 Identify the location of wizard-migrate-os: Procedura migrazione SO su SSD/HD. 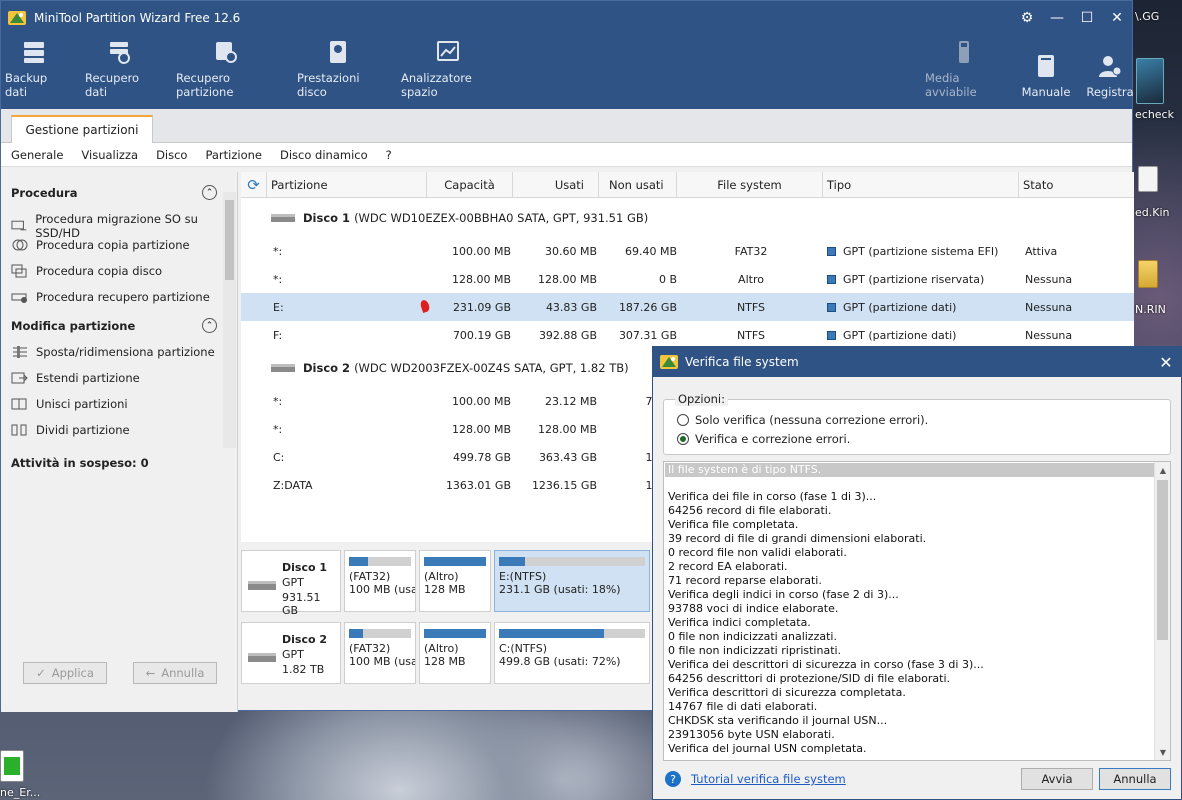
(124, 226).